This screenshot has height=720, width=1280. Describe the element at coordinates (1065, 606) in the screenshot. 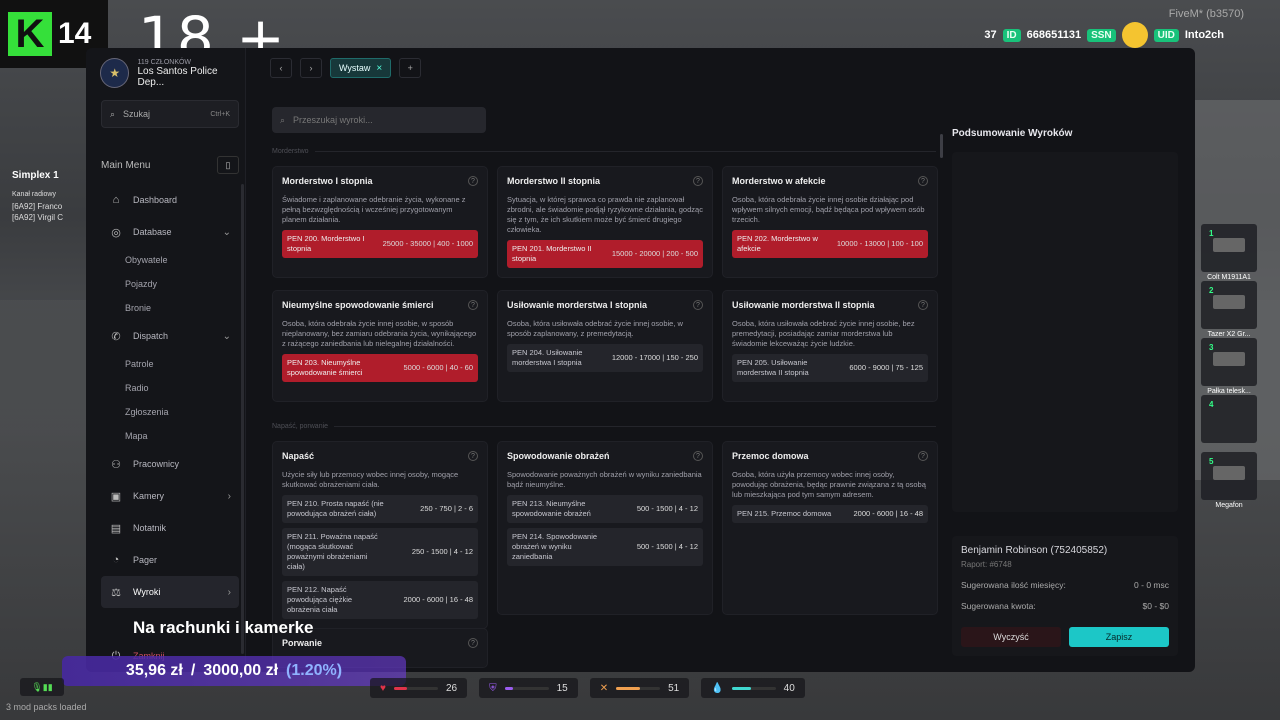

I see `amount-row: Sugerowana kwota: $0 - $0` at that location.